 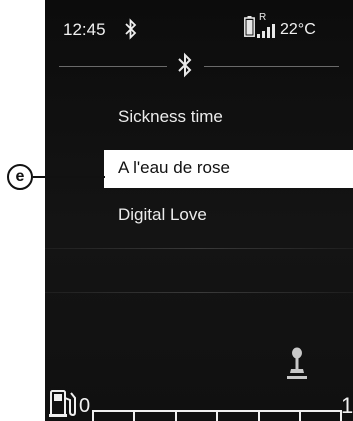 I want to click on track-item: Digital Love, so click(x=162, y=215).